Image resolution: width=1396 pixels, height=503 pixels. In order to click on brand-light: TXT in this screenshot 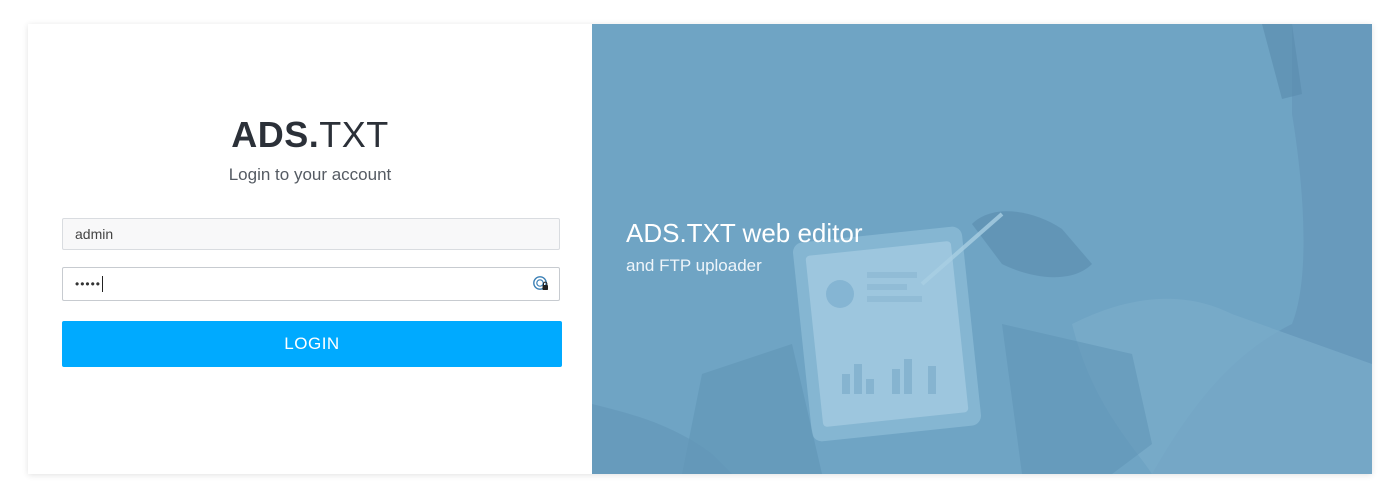, I will do `click(354, 134)`.